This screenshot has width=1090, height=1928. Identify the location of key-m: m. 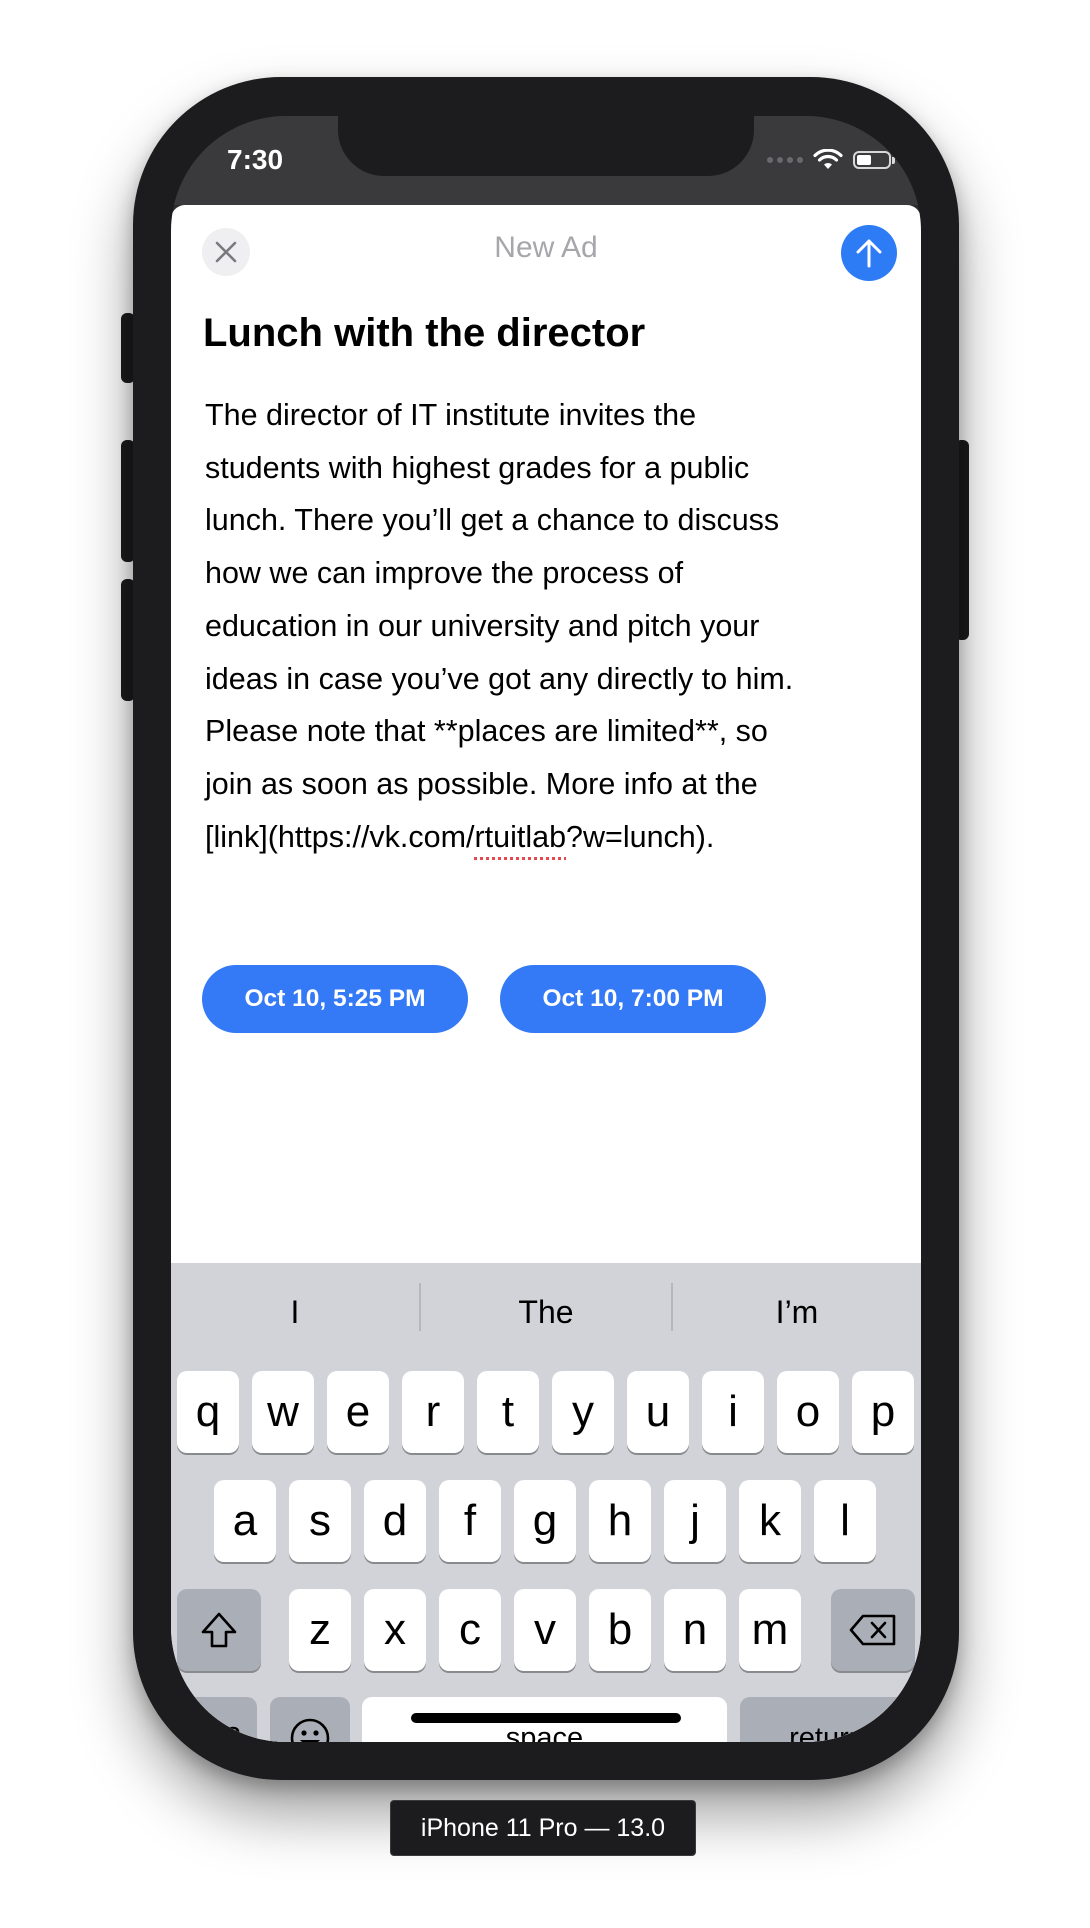
(770, 1630).